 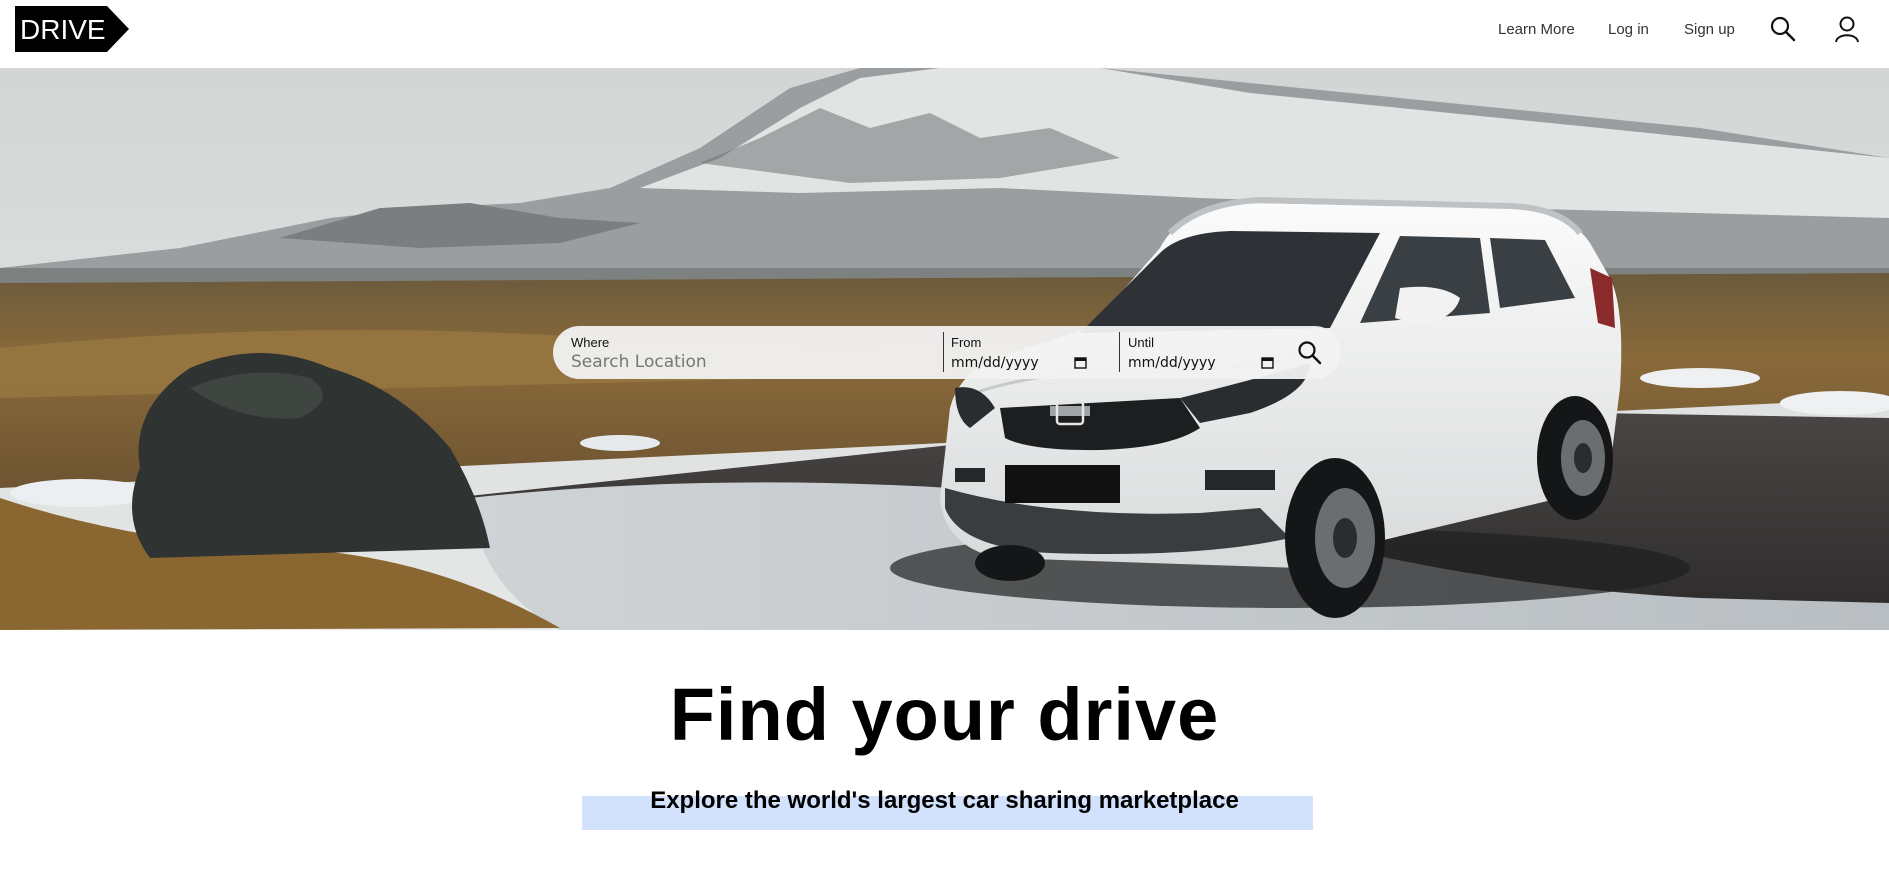 I want to click on until-label: Until, so click(x=1141, y=342).